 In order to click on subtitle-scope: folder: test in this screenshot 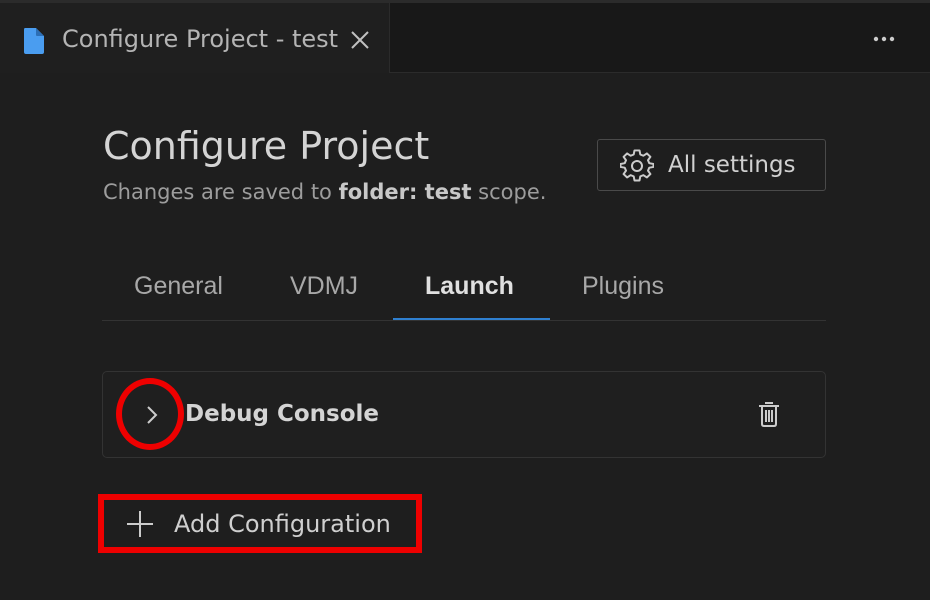, I will do `click(405, 192)`.